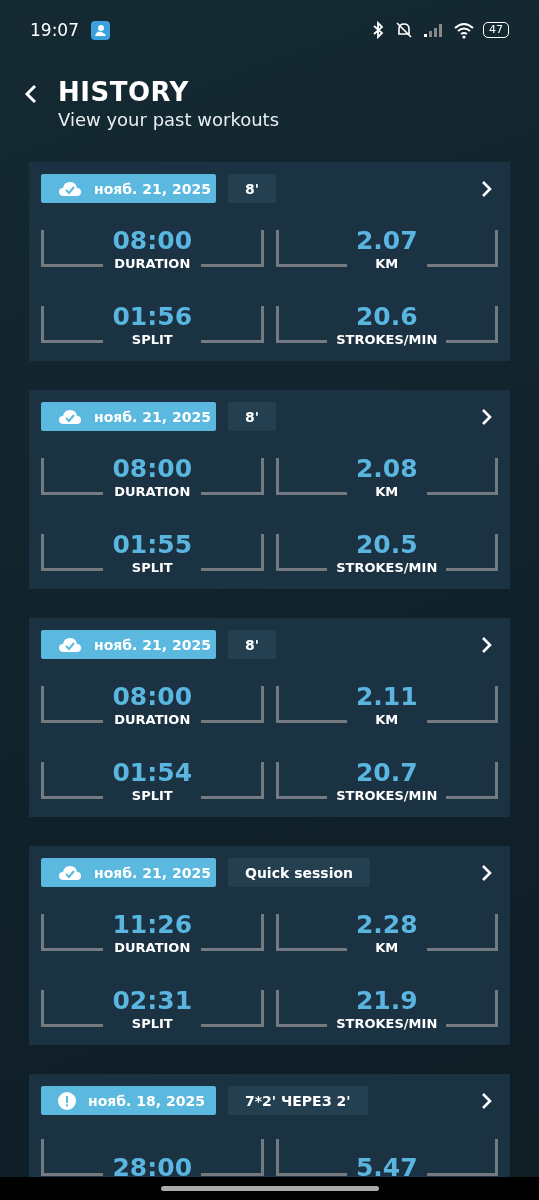 The width and height of the screenshot is (539, 1200). Describe the element at coordinates (31, 94) in the screenshot. I see `back-icon` at that location.